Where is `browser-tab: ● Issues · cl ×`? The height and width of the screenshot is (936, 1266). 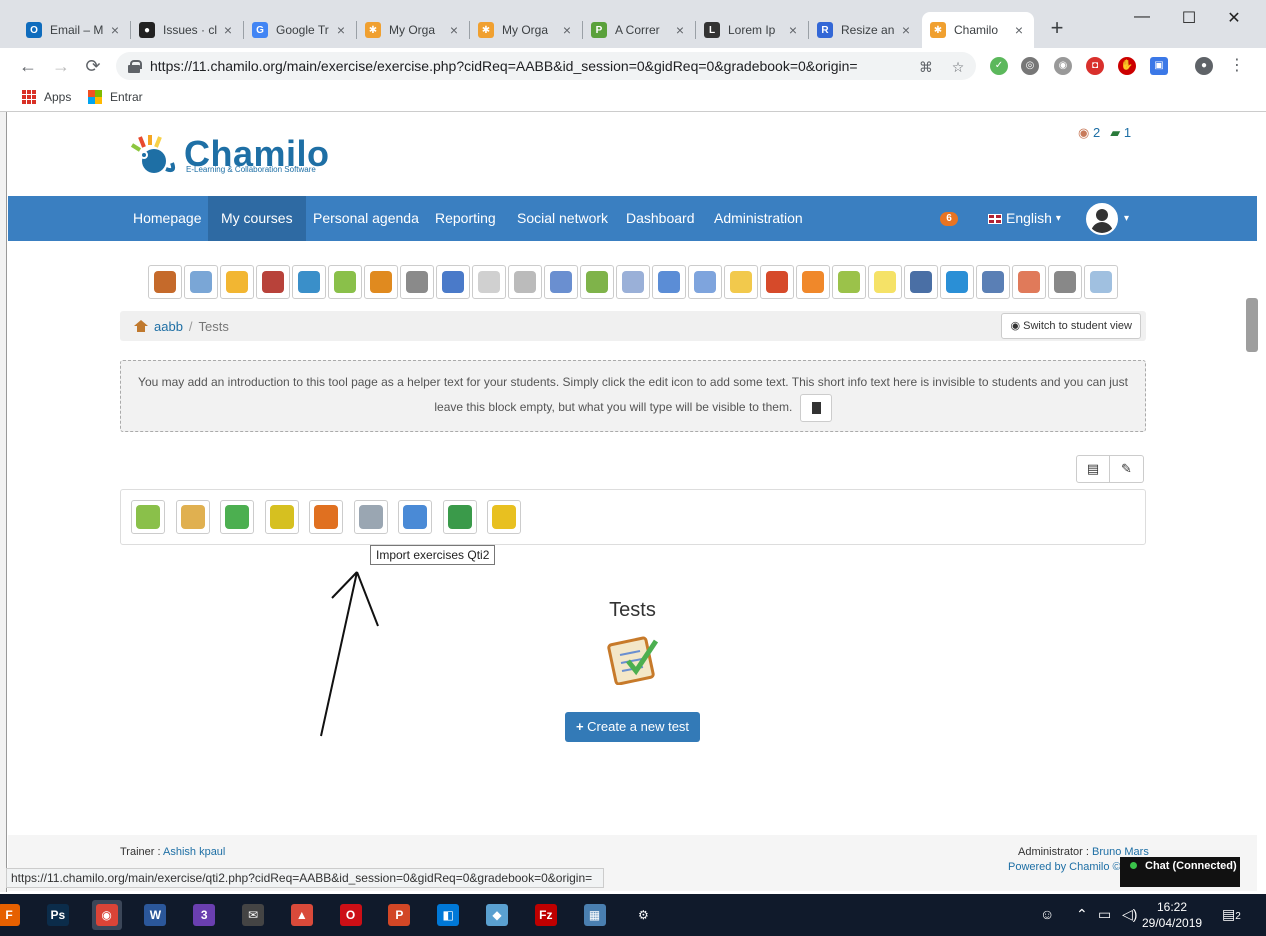 browser-tab: ● Issues · cl × is located at coordinates (187, 30).